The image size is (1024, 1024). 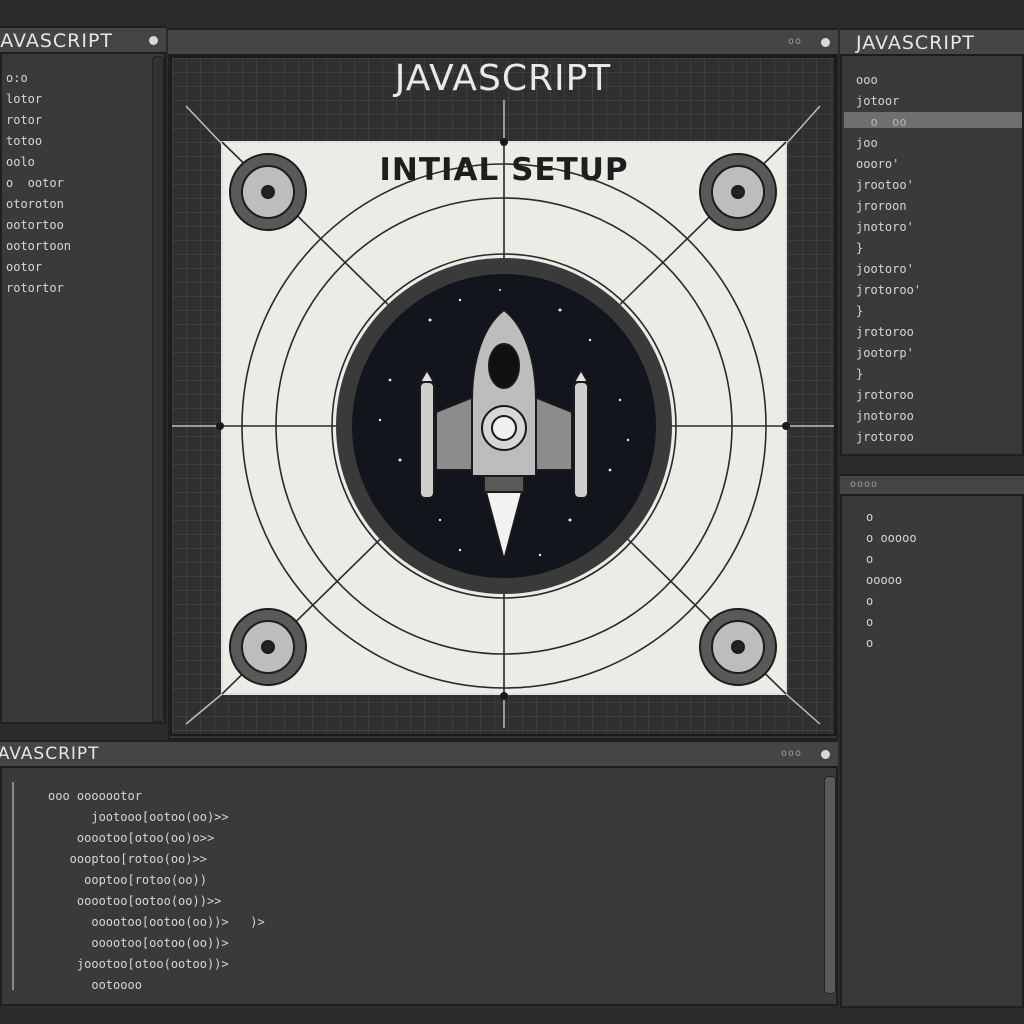 What do you see at coordinates (35, 288) in the screenshot?
I see `code-line: rotortor` at bounding box center [35, 288].